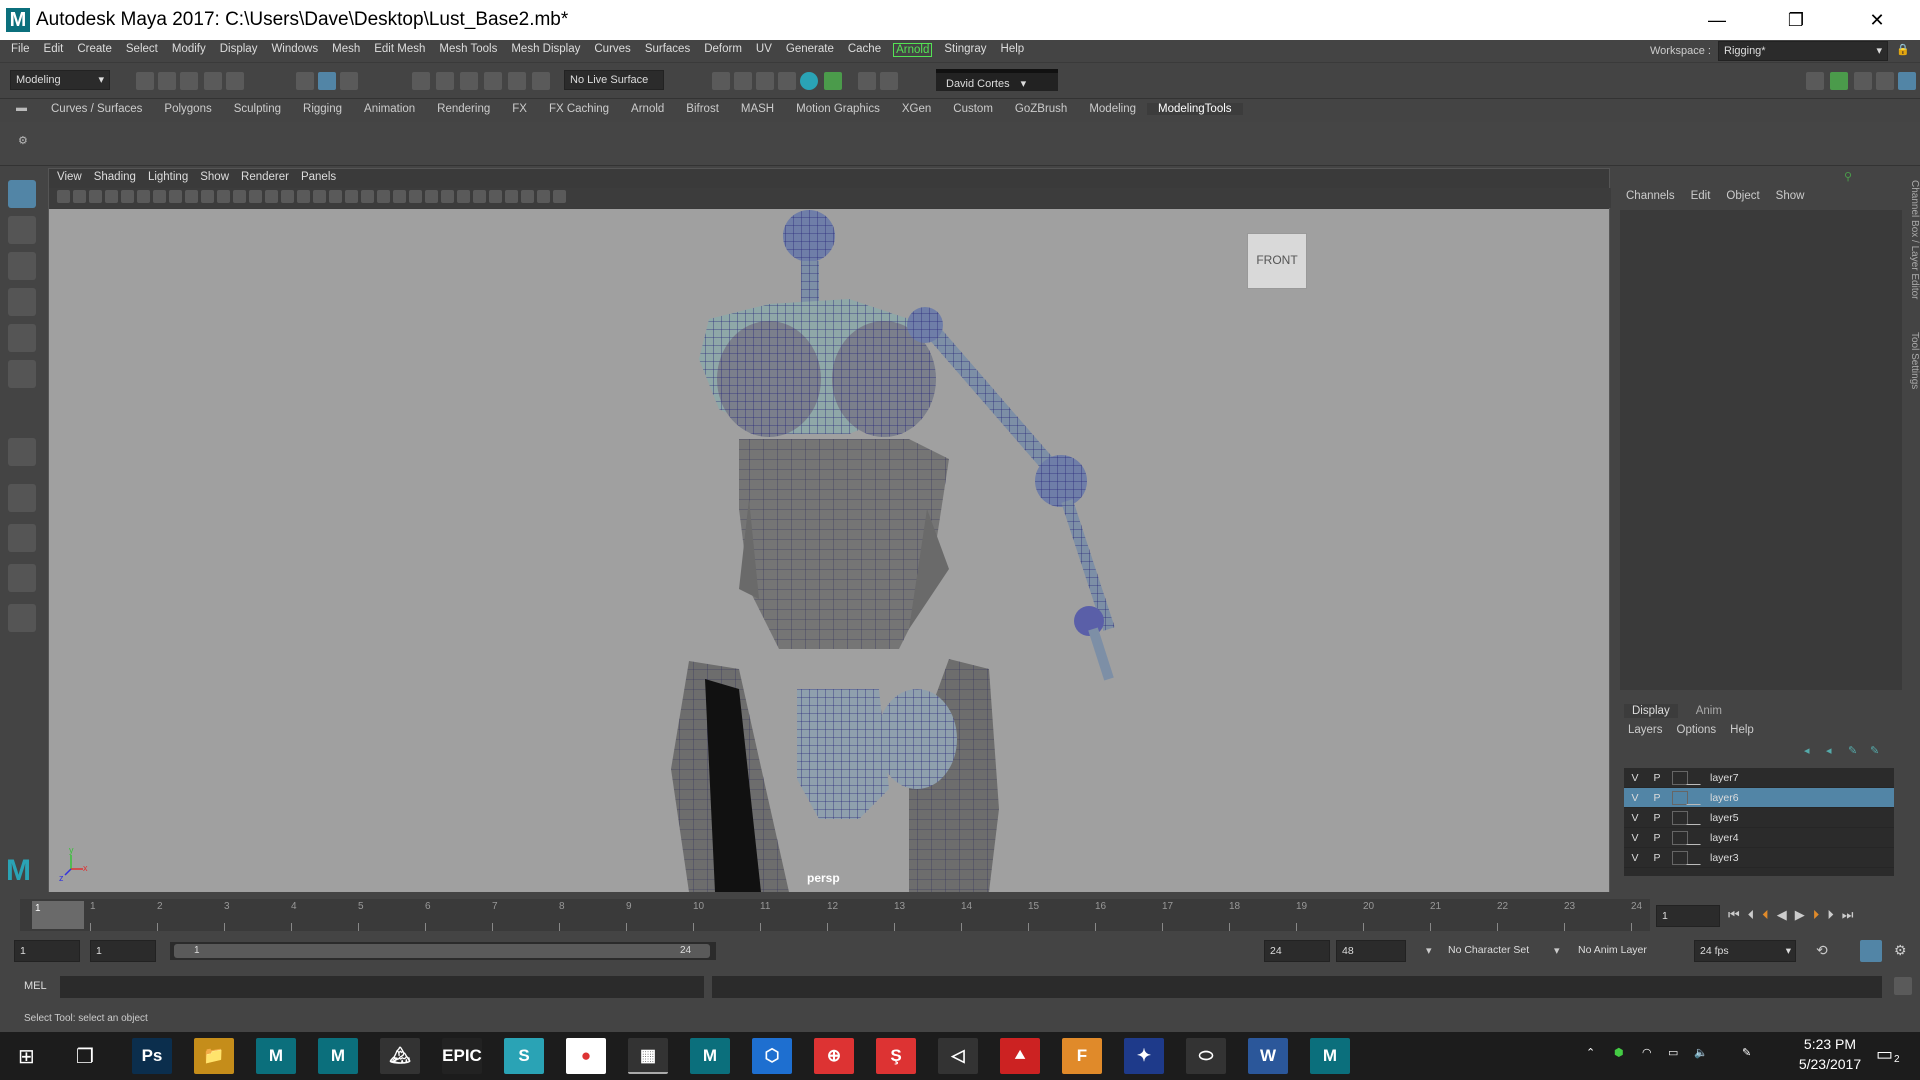 This screenshot has height=1080, width=1920. What do you see at coordinates (1709, 711) in the screenshot?
I see `layer-tab-anim: Anim` at bounding box center [1709, 711].